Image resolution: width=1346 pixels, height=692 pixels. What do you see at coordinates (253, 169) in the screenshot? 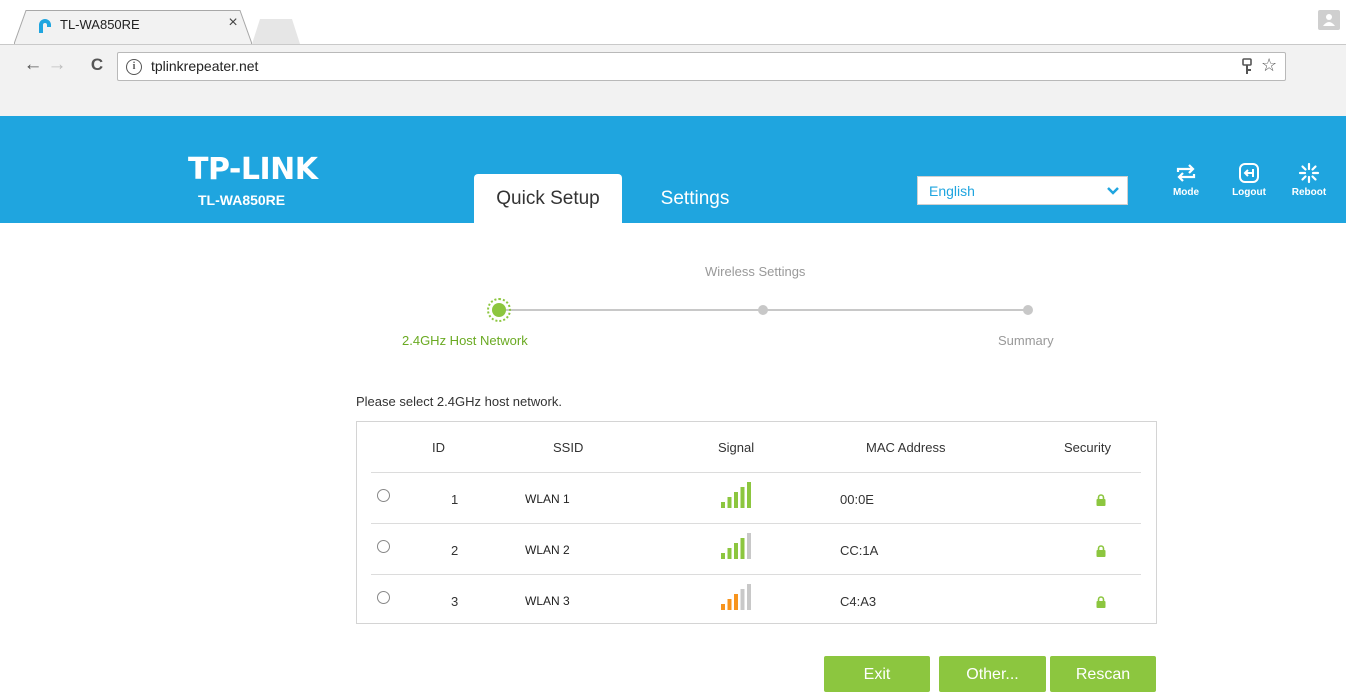
I see `tplink-logo: TP-LINK` at bounding box center [253, 169].